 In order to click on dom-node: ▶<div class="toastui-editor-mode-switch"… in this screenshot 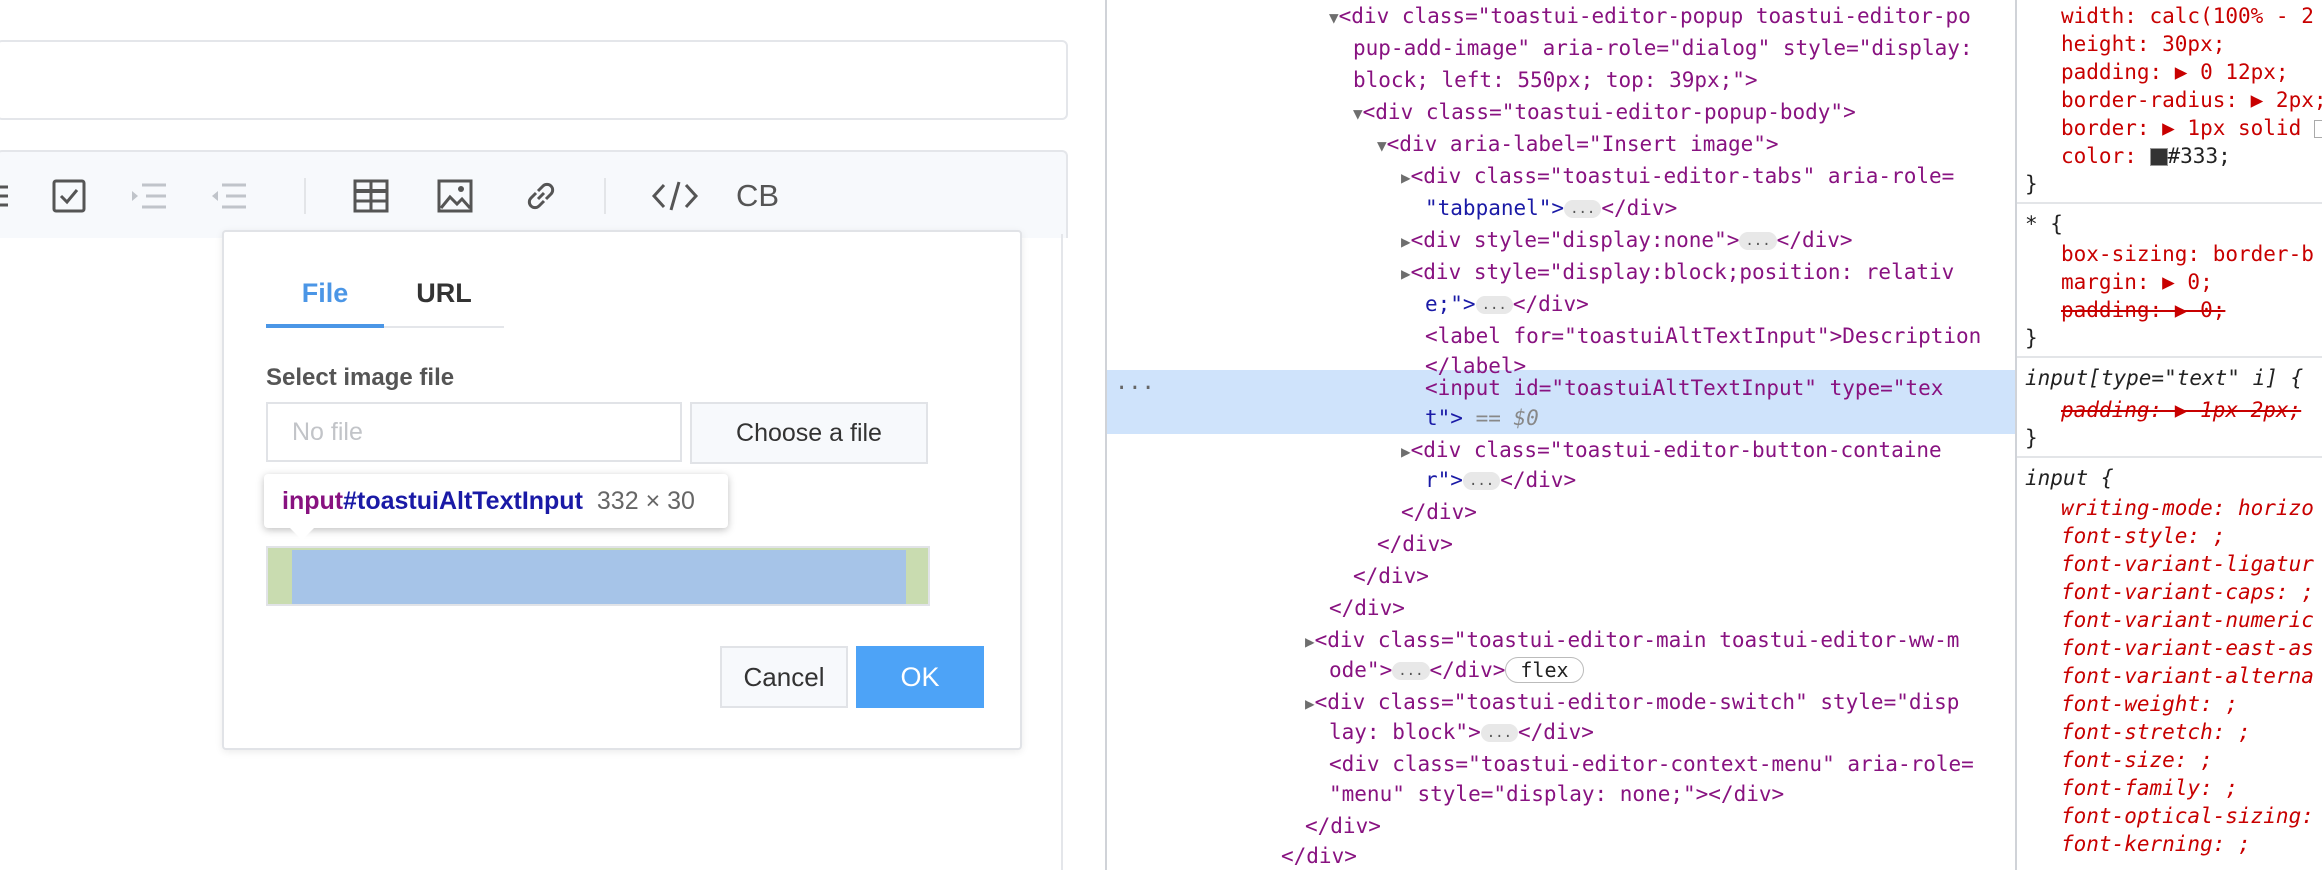, I will do `click(1632, 702)`.